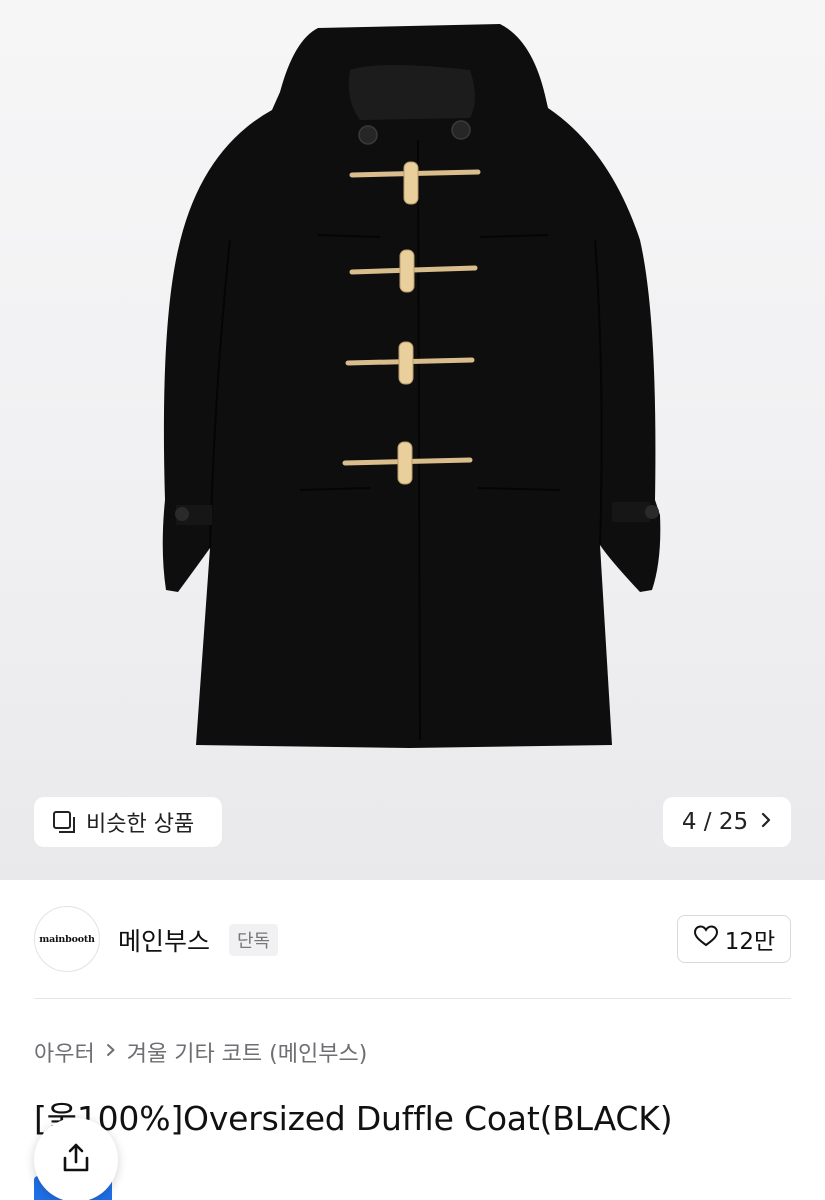 Image resolution: width=825 pixels, height=1200 pixels. I want to click on section-divider, so click(412, 998).